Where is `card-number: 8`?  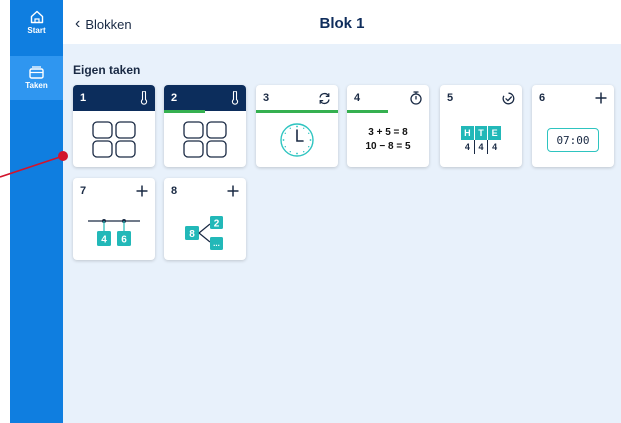 card-number: 8 is located at coordinates (174, 191).